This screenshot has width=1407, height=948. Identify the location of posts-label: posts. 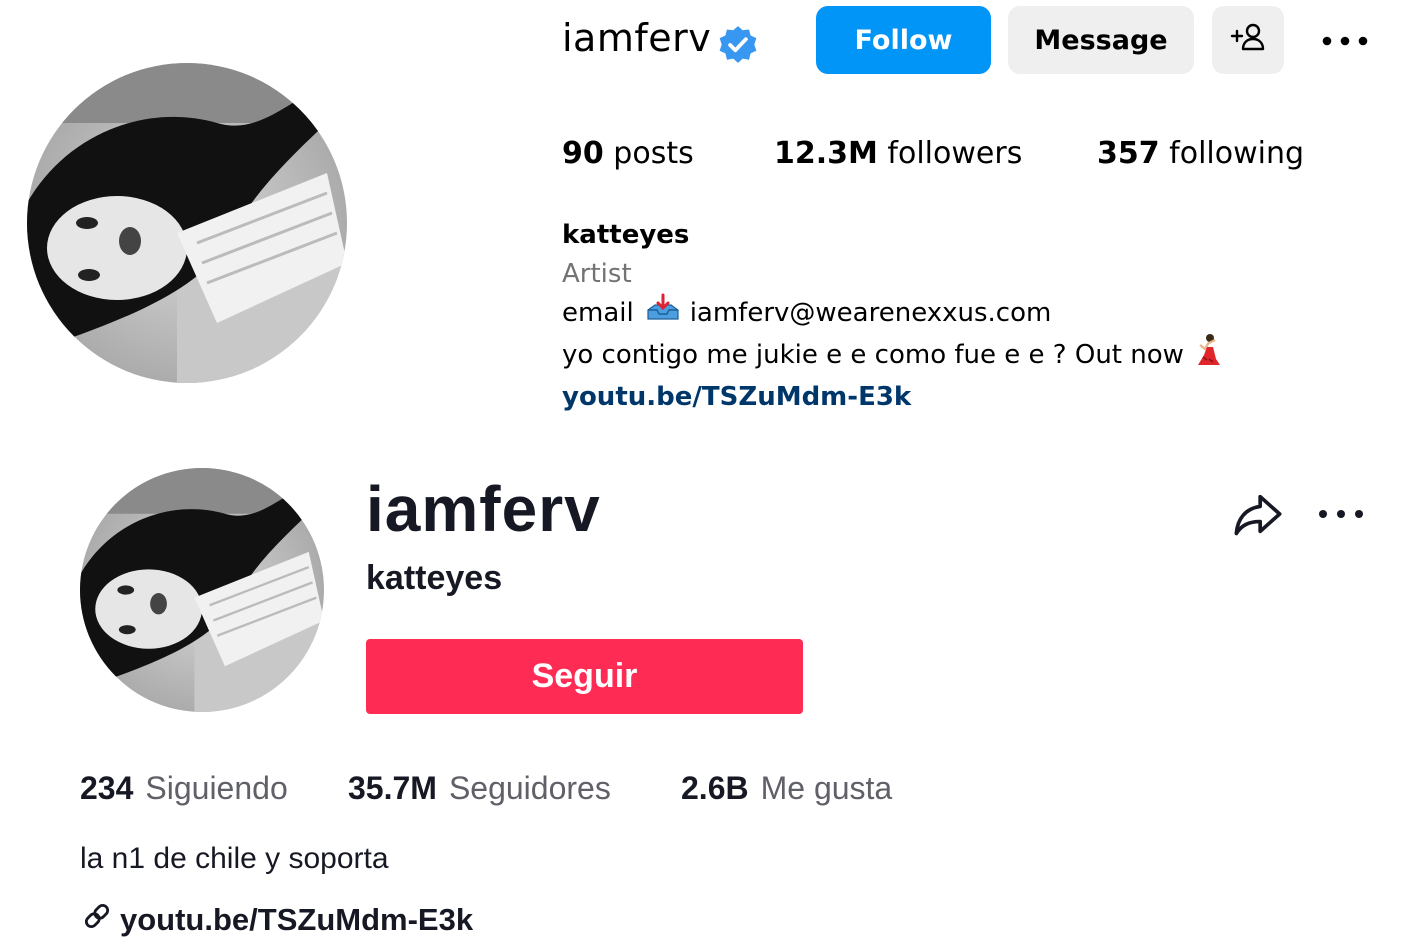
(653, 153).